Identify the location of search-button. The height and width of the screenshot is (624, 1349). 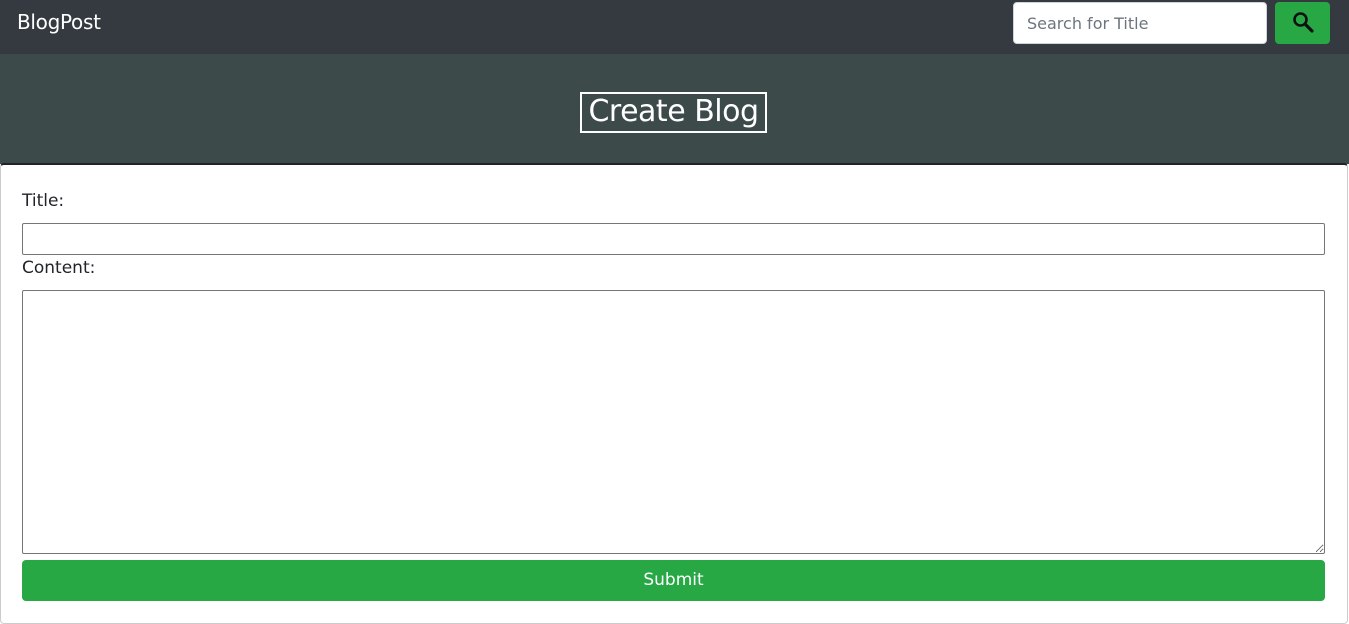
(1302, 23).